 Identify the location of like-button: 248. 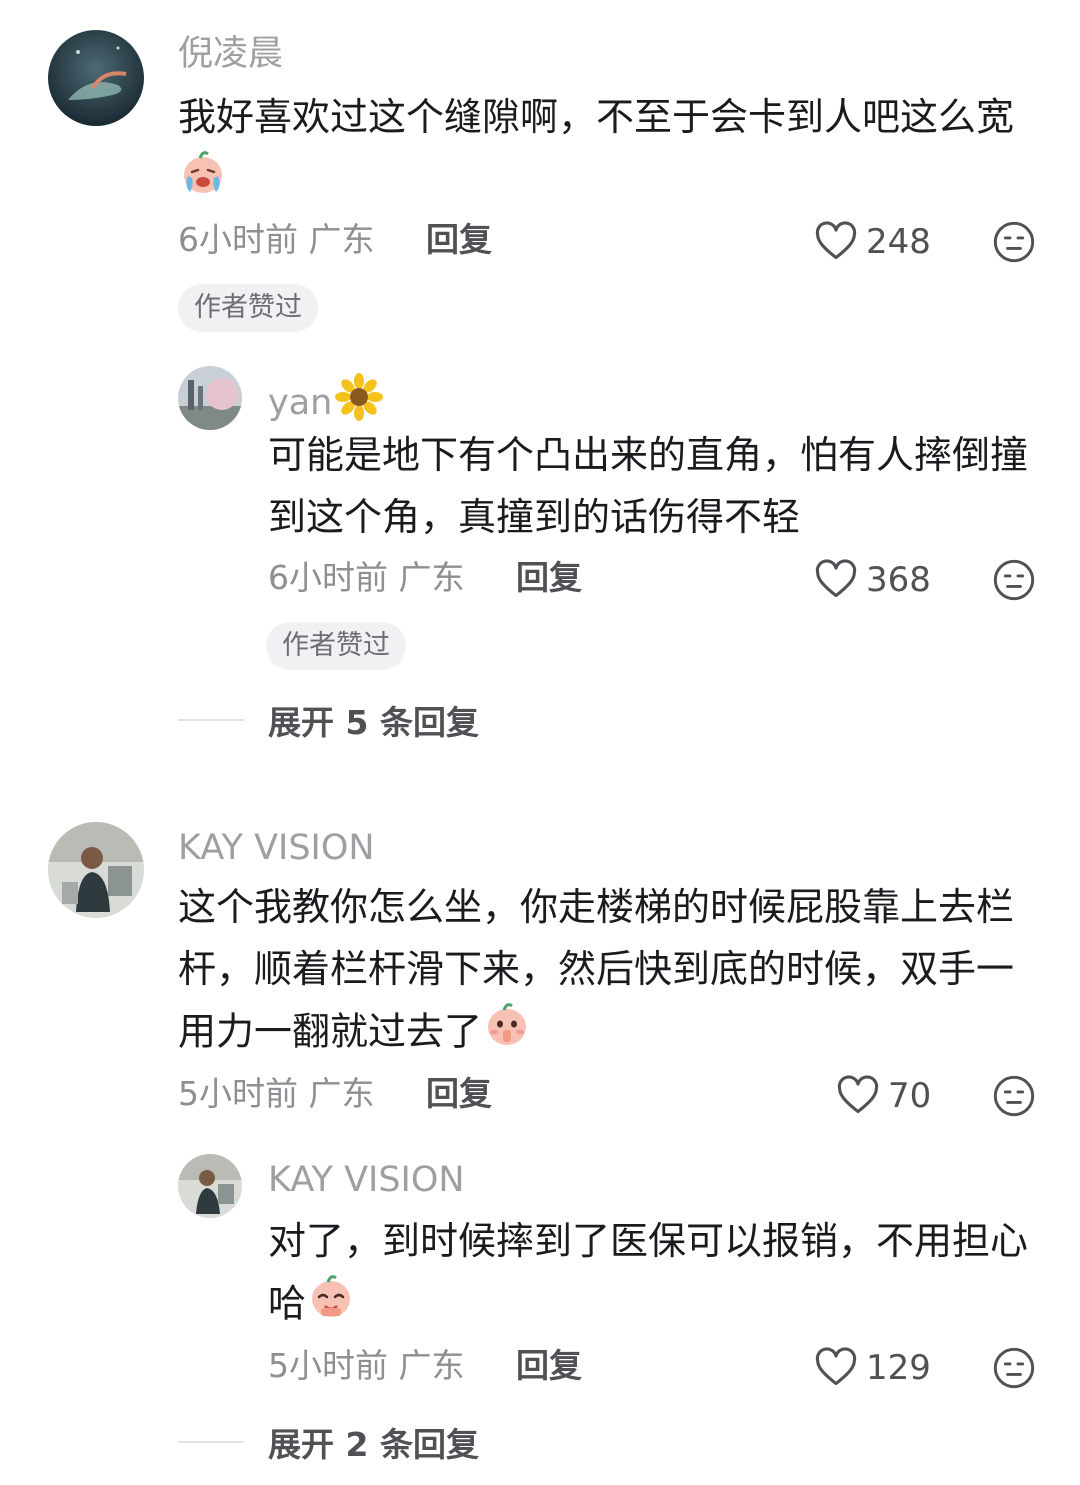
(871, 242).